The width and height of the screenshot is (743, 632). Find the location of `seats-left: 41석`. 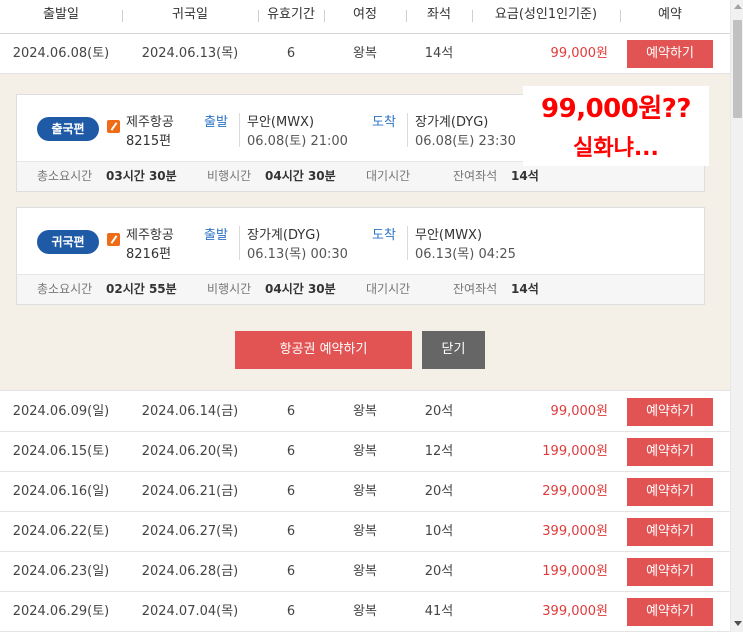

seats-left: 41석 is located at coordinates (439, 611).